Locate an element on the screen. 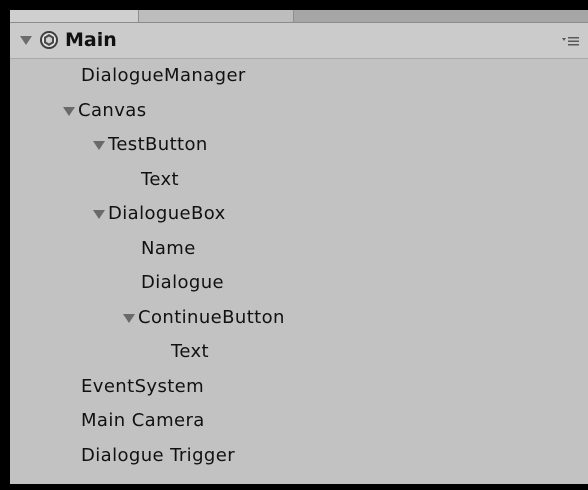 The image size is (588, 490). hierarchy-item-label: DialogueManager is located at coordinates (163, 75).